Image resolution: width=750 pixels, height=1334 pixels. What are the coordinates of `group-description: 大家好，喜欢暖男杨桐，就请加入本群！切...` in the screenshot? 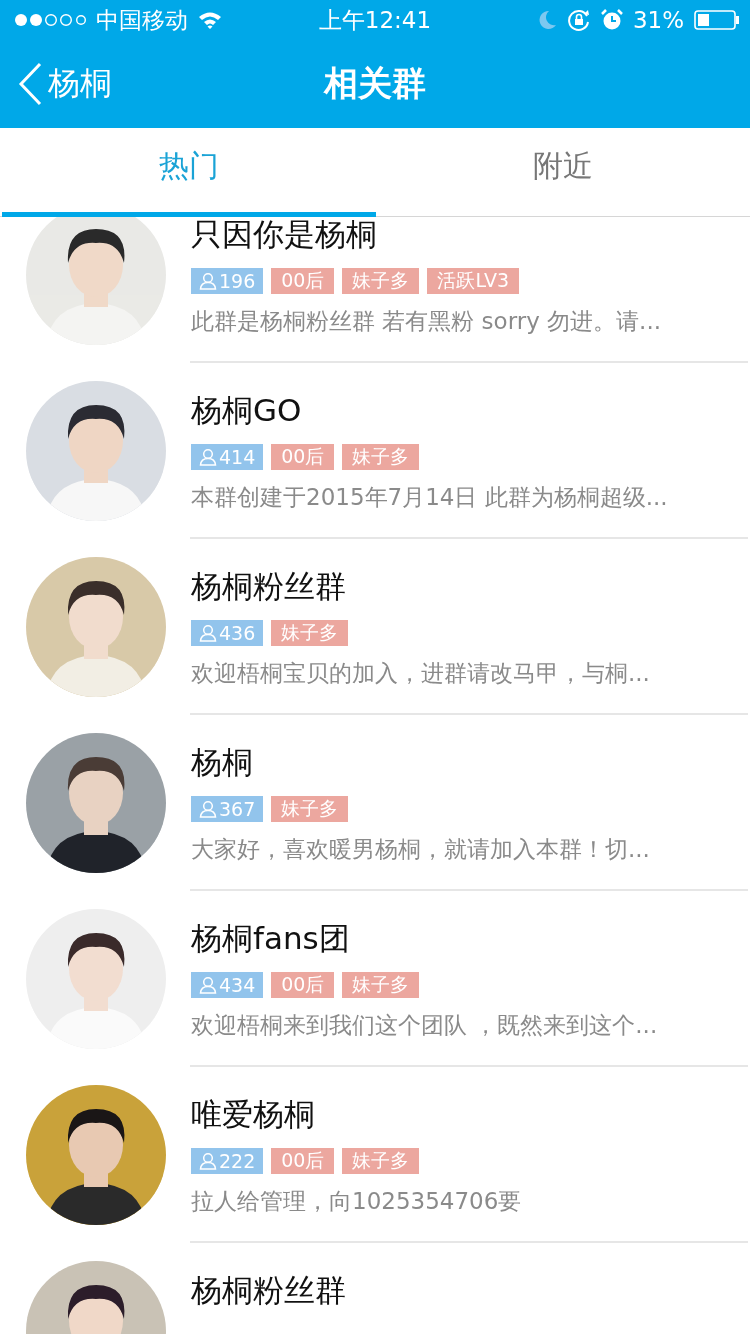 It's located at (420, 849).